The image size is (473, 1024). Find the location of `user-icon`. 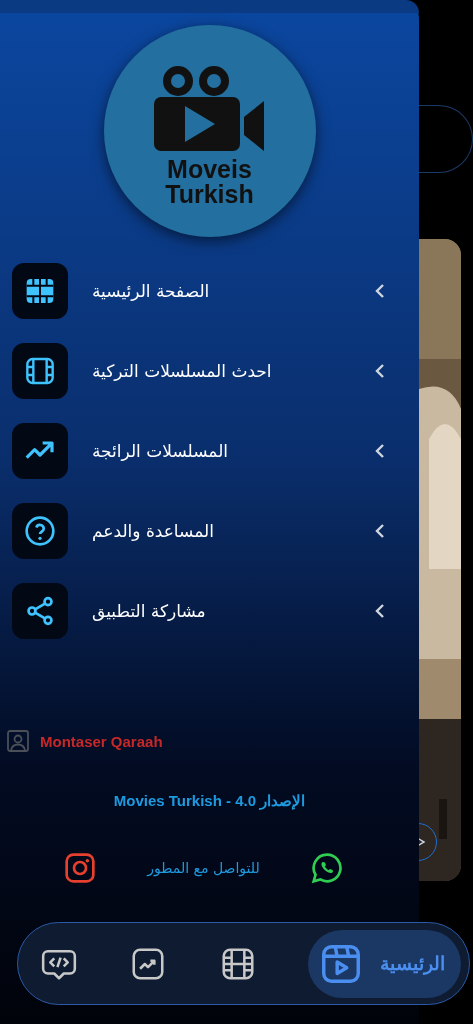

user-icon is located at coordinates (18, 741).